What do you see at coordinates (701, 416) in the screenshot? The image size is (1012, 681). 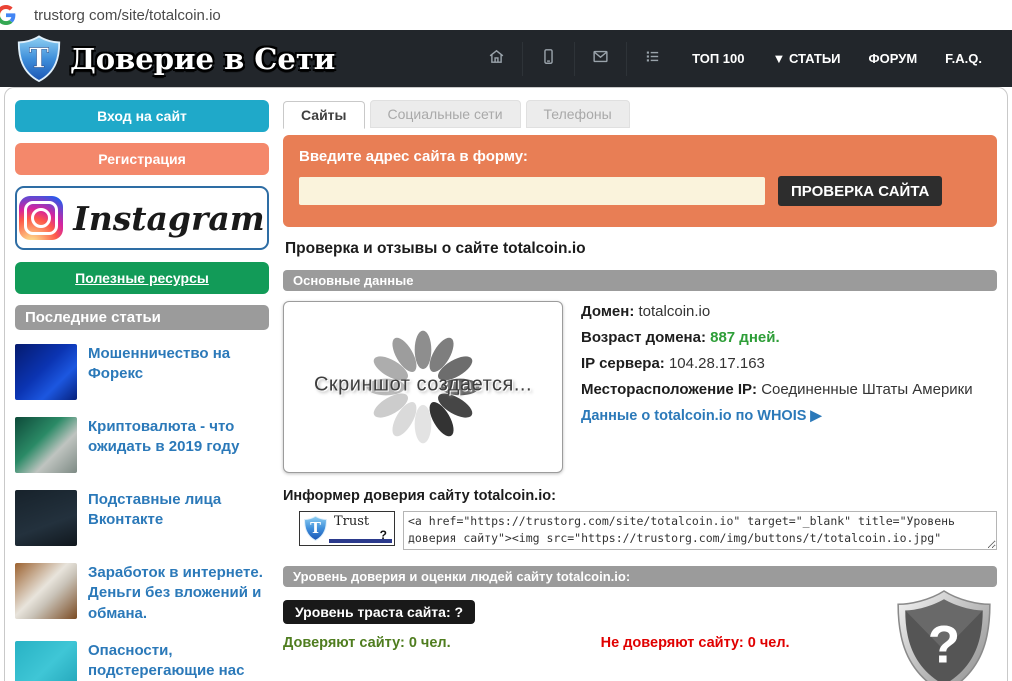 I see `whois-link: Данные о totalcoin.io по WHOIS ▶` at bounding box center [701, 416].